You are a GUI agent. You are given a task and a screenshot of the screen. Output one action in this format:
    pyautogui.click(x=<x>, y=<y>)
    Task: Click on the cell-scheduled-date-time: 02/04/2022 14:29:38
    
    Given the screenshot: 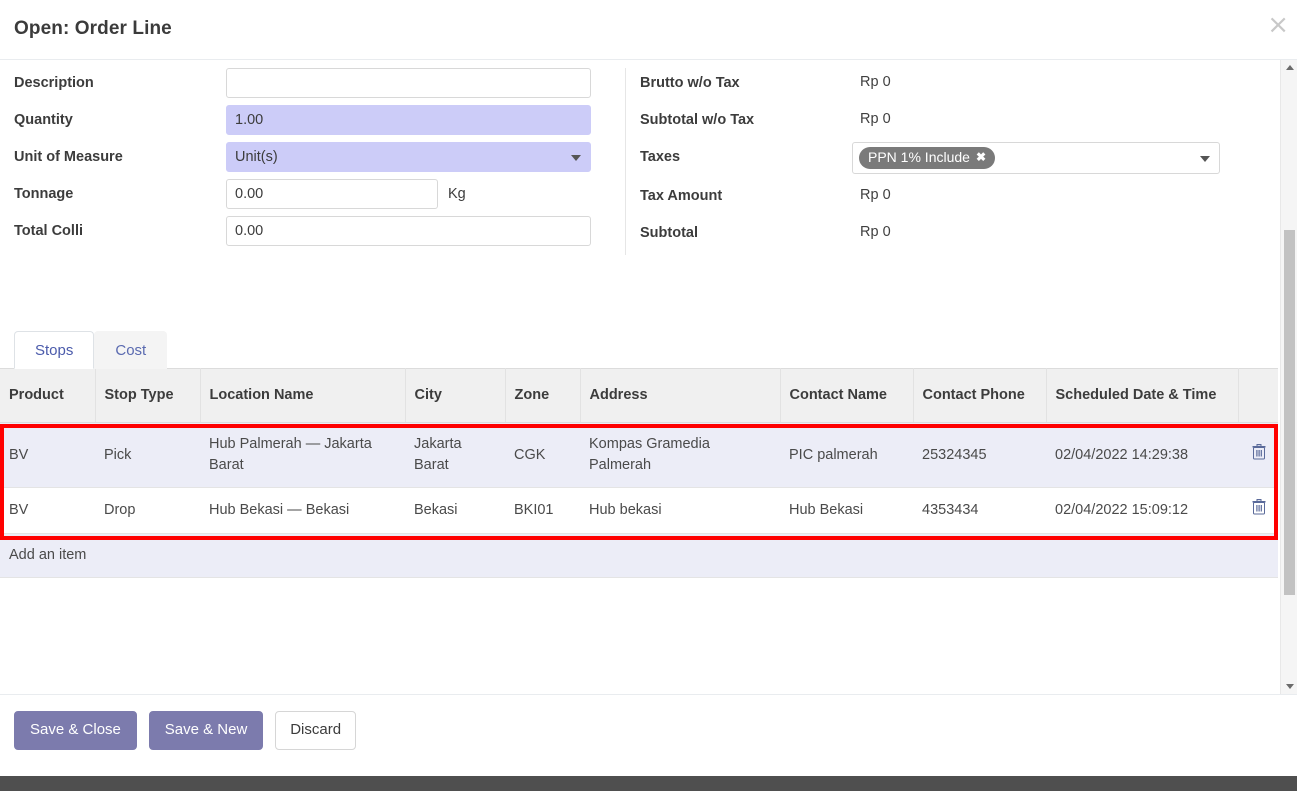 What is the action you would take?
    pyautogui.click(x=1142, y=455)
    